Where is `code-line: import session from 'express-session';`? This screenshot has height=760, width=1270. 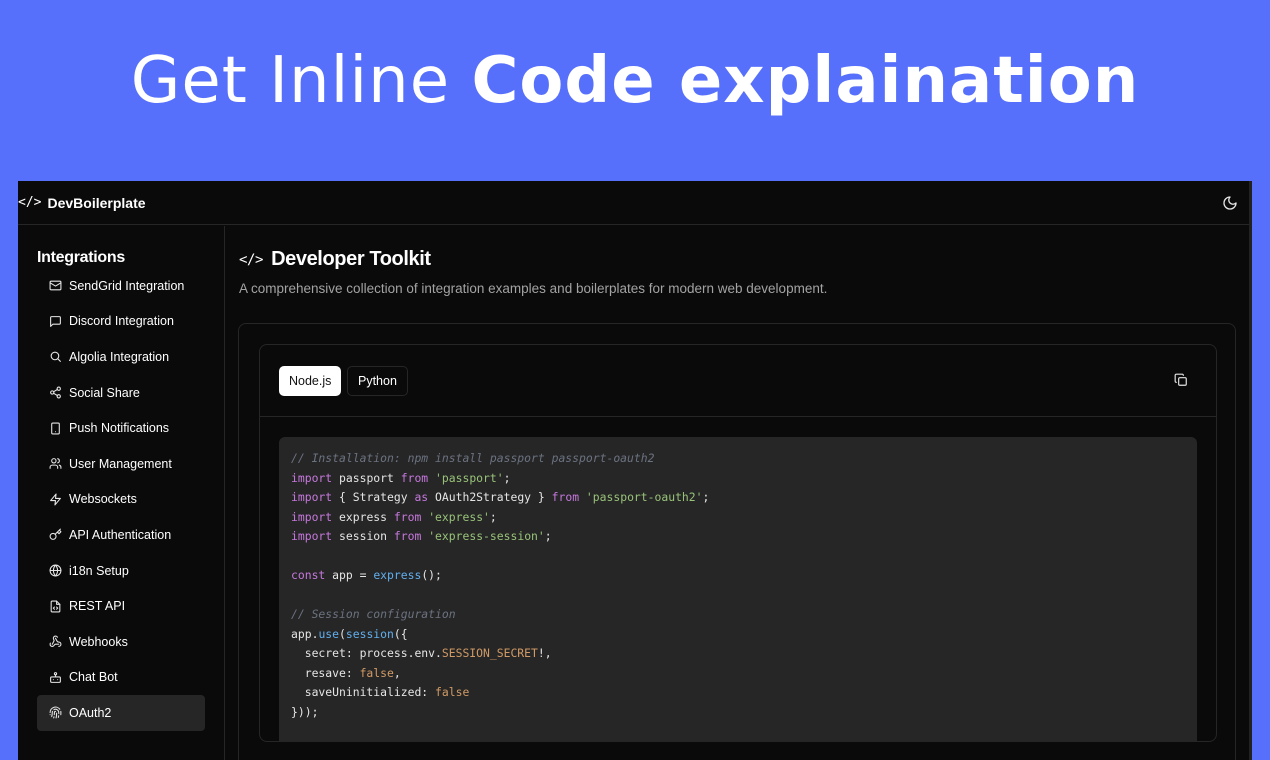 code-line: import session from 'express-session'; is located at coordinates (421, 536).